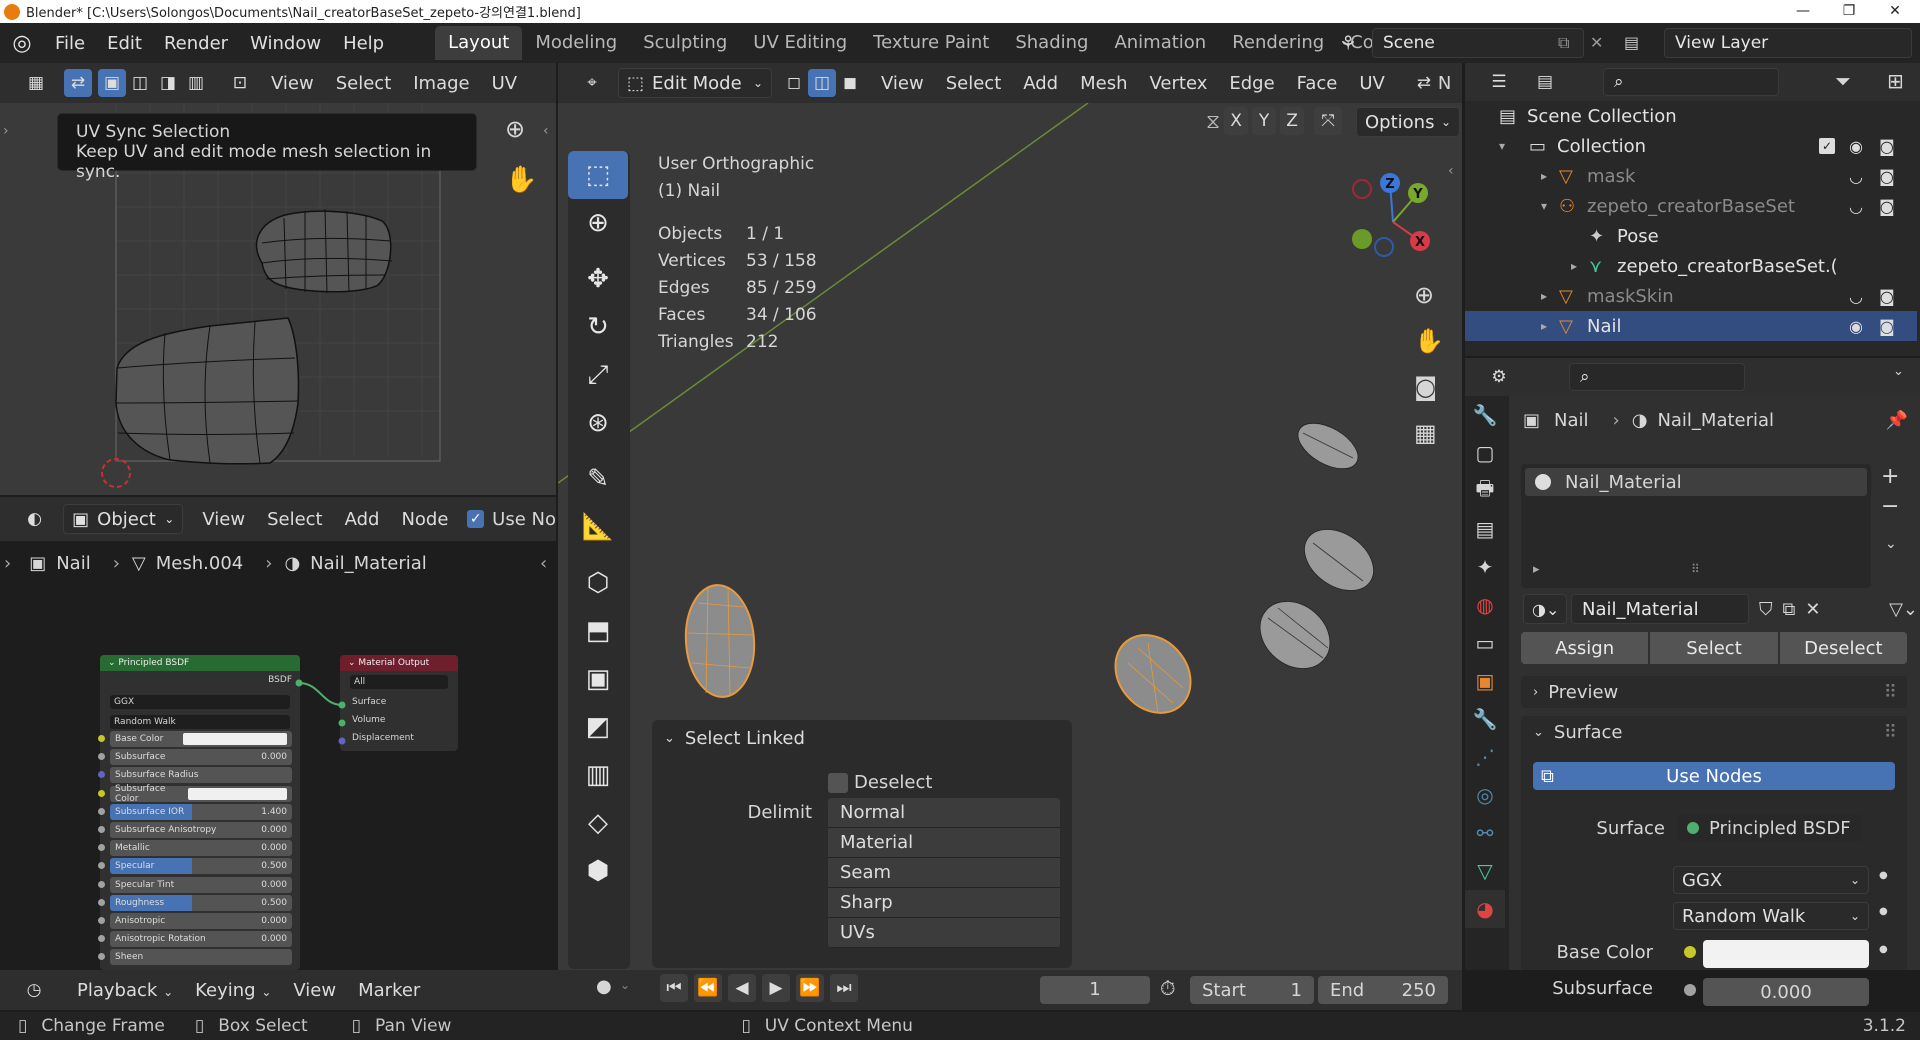  I want to click on tool-tab-icon: 🔧, so click(1485, 415).